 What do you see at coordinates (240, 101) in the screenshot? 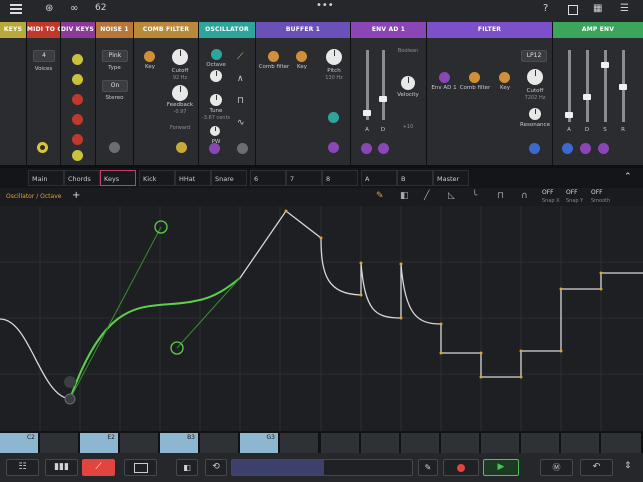
I see `wave-square-icon: ⊓` at bounding box center [240, 101].